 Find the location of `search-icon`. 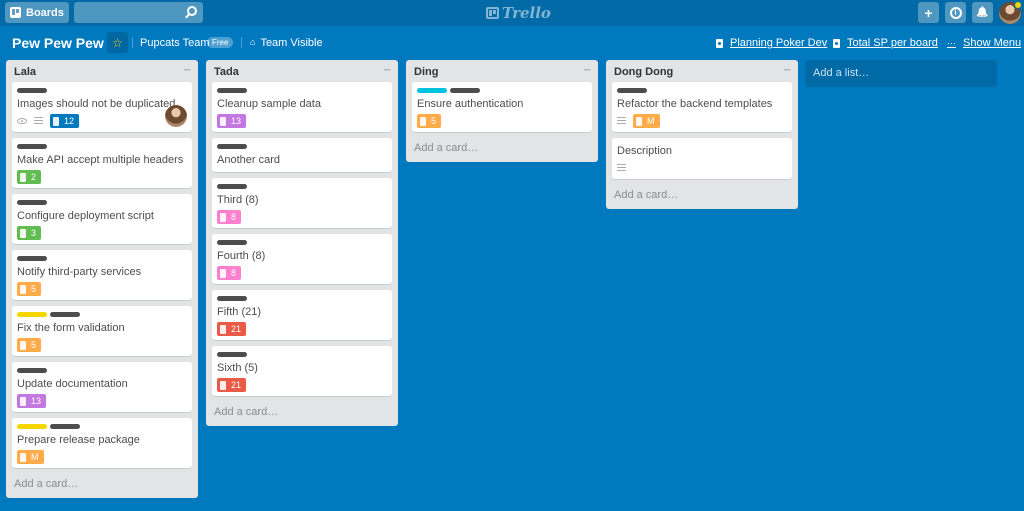

search-icon is located at coordinates (192, 11).